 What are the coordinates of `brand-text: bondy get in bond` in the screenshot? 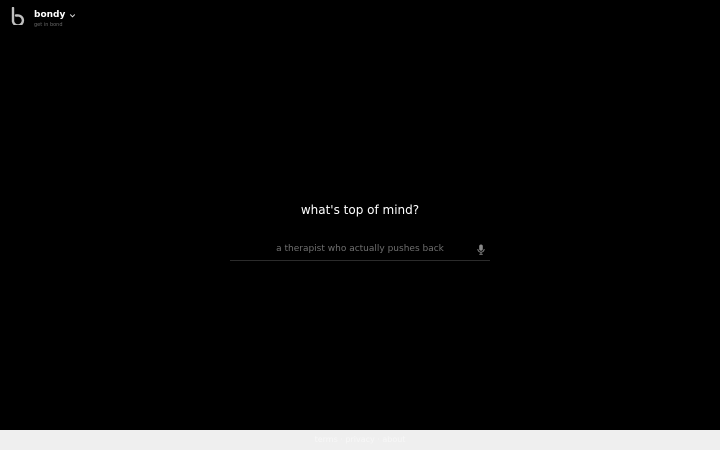 It's located at (55, 17).